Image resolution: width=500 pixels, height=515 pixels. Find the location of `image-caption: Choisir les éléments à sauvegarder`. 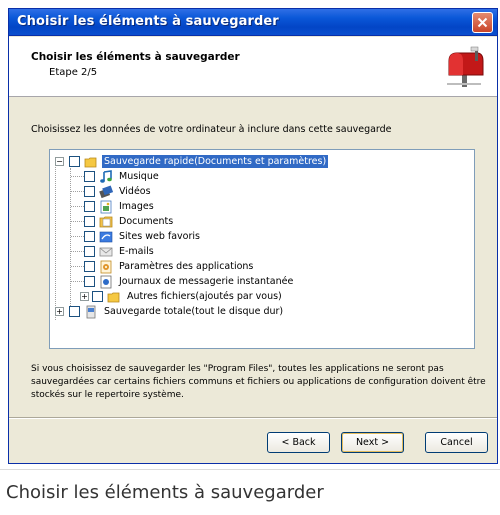

image-caption: Choisir les éléments à sauvegarder is located at coordinates (165, 492).